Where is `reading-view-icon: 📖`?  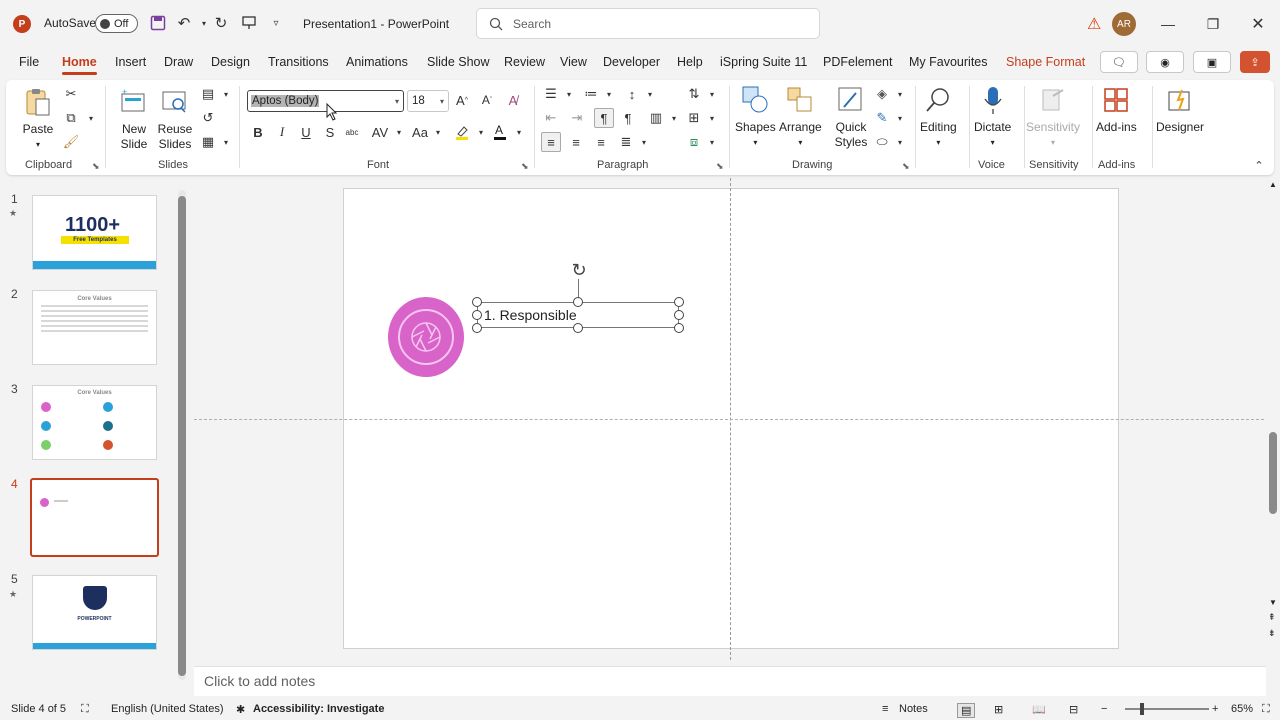 reading-view-icon: 📖 is located at coordinates (1039, 709).